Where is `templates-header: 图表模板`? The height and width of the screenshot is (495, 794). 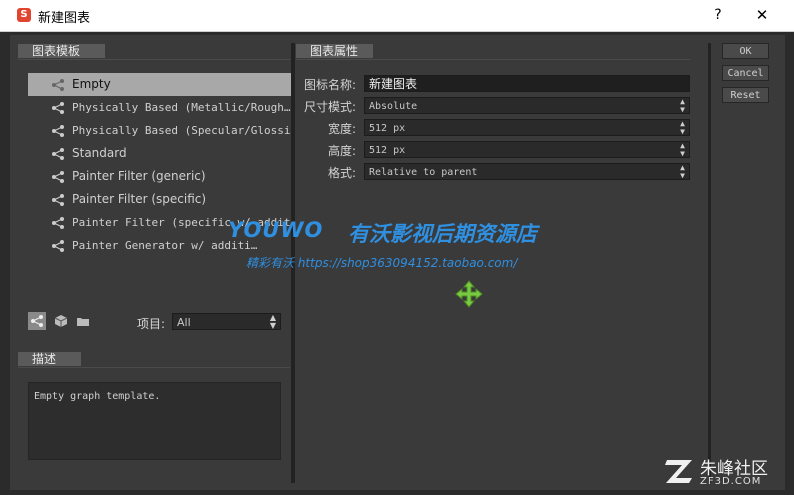
templates-header: 图表模板 is located at coordinates (61, 51).